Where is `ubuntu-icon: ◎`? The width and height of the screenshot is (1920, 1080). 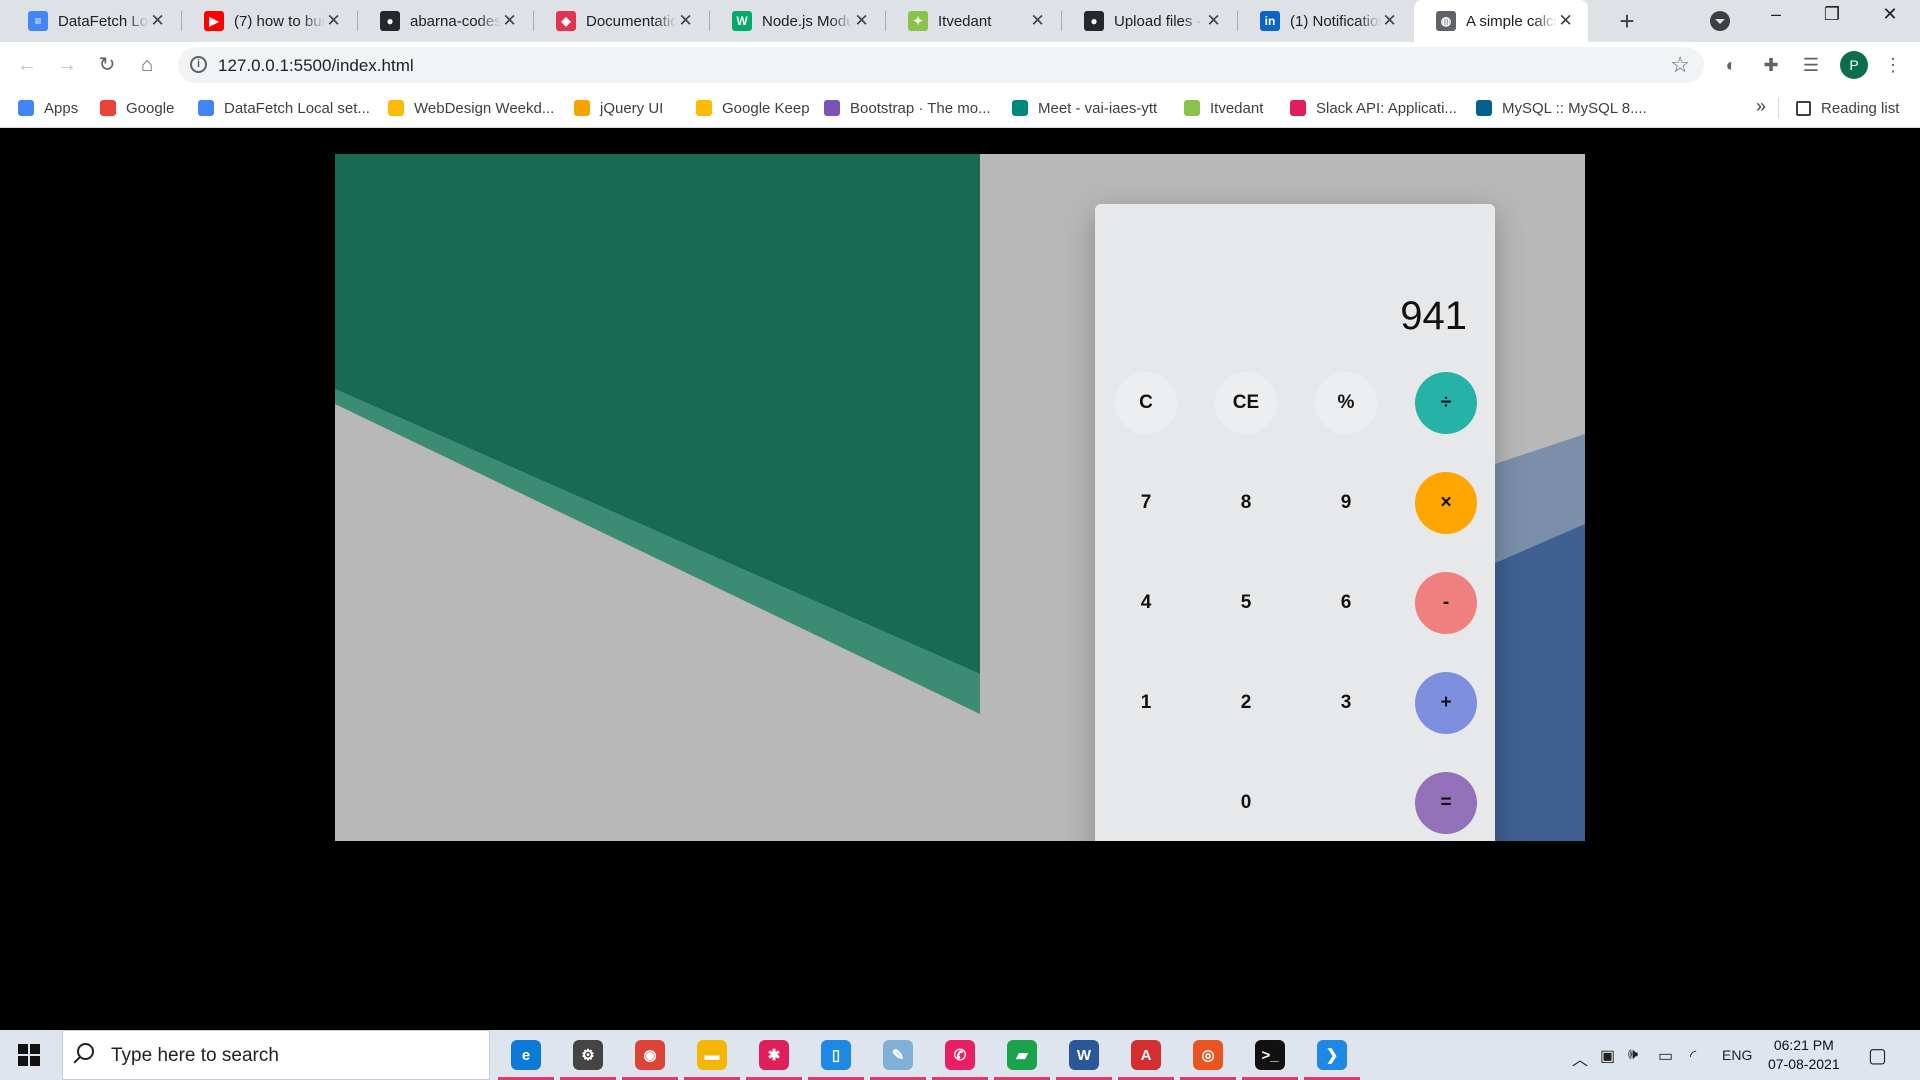
ubuntu-icon: ◎ is located at coordinates (1208, 1055).